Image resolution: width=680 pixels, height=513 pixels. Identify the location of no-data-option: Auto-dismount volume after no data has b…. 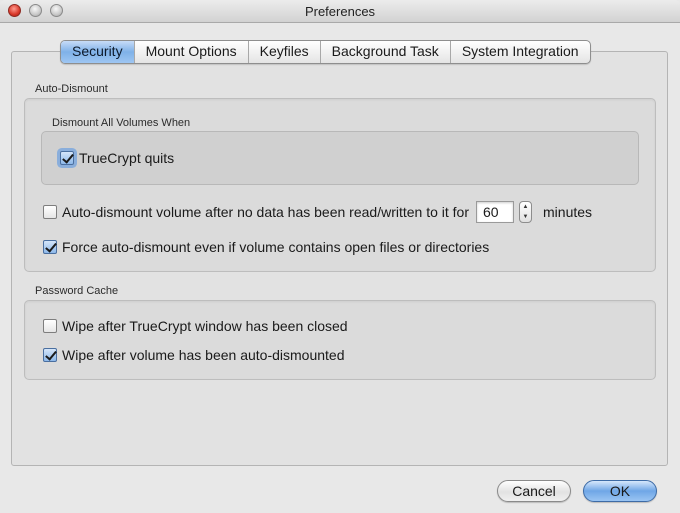
(317, 212).